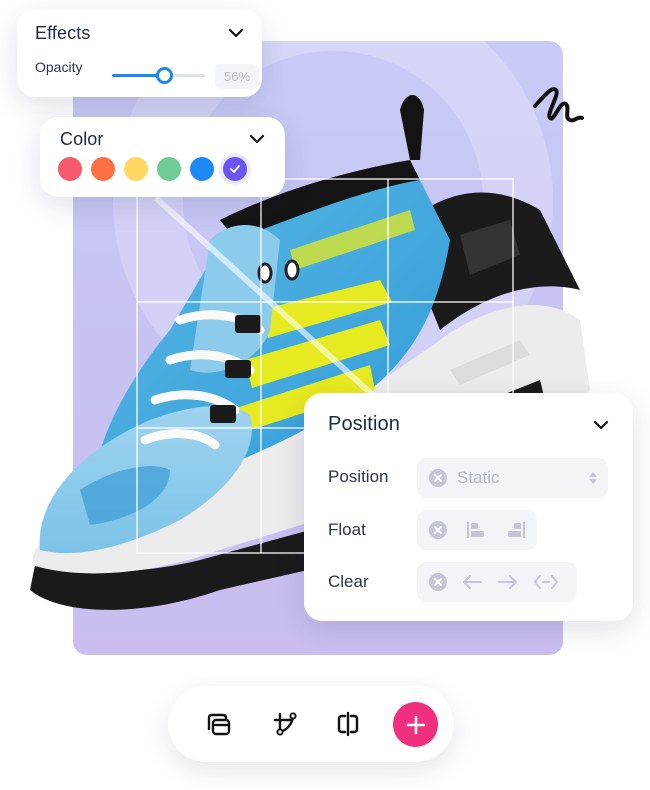  Describe the element at coordinates (237, 76) in the screenshot. I see `opacity-value-field: 56%` at that location.